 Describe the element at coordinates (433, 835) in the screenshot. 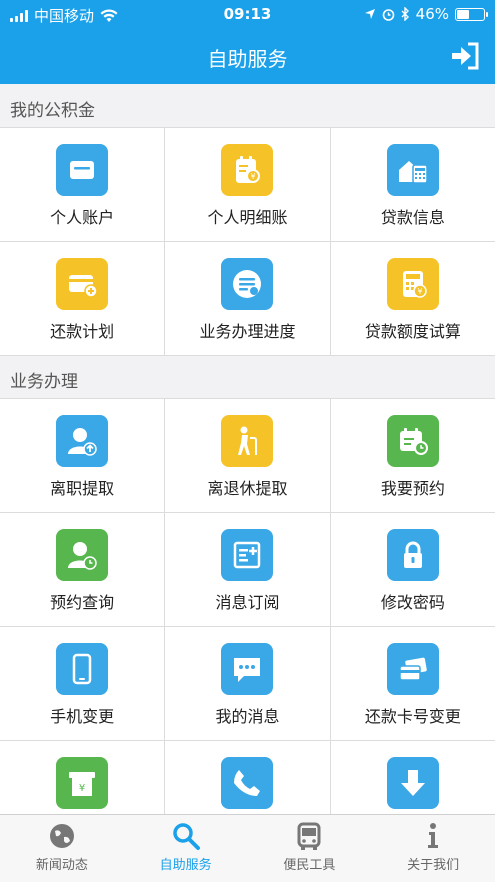

I see `info-icon` at that location.